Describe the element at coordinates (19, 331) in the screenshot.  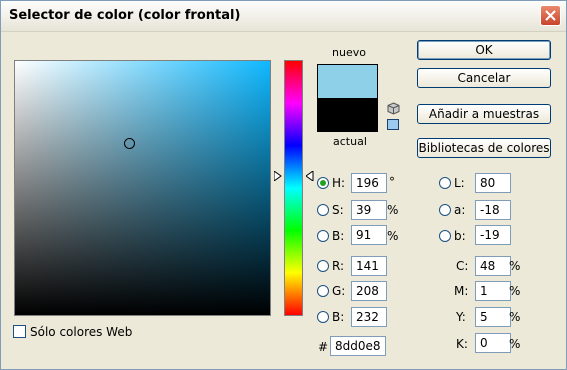
I see `web-colors-only-checkbox` at that location.